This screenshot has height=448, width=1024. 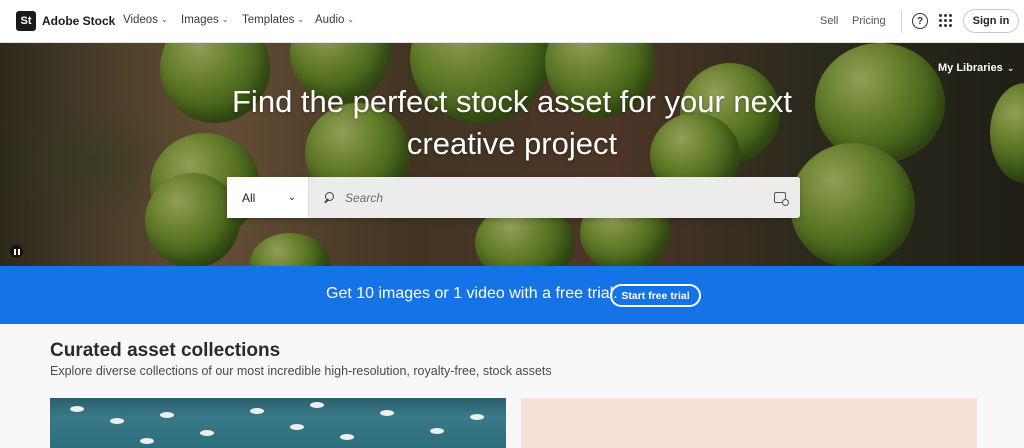 I want to click on my-libraries-label: My Libraries, so click(x=970, y=68).